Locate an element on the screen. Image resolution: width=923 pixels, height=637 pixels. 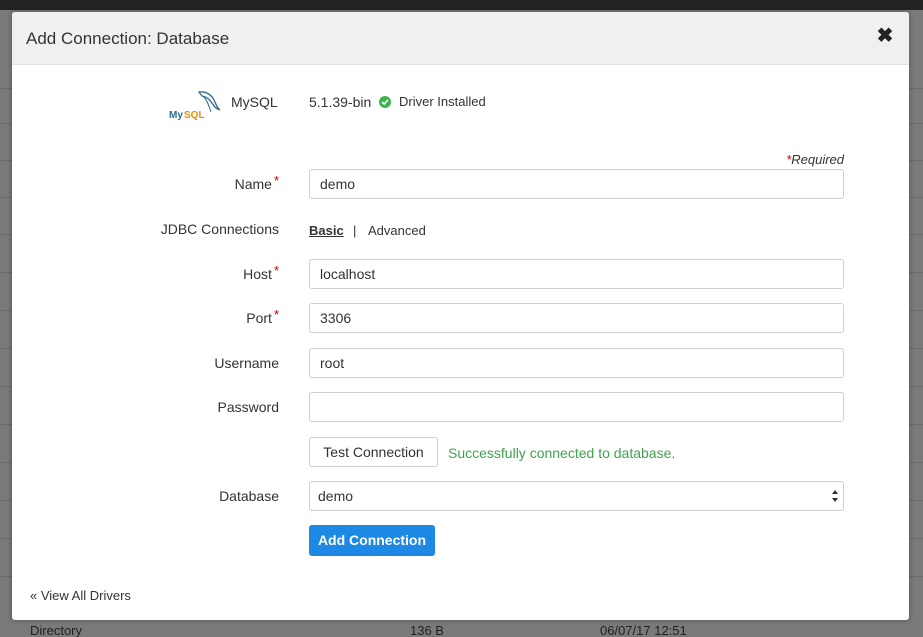
svg-text: SQL is located at coordinates (194, 115).